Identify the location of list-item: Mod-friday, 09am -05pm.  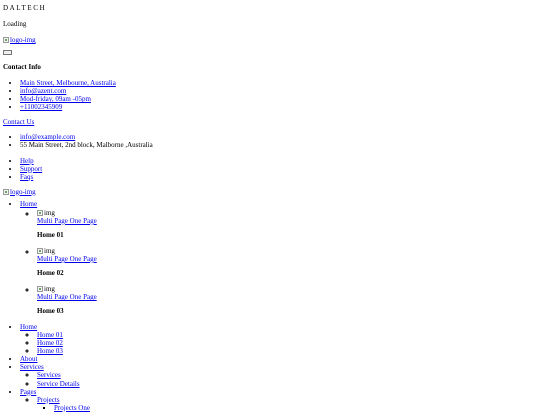
(278, 99).